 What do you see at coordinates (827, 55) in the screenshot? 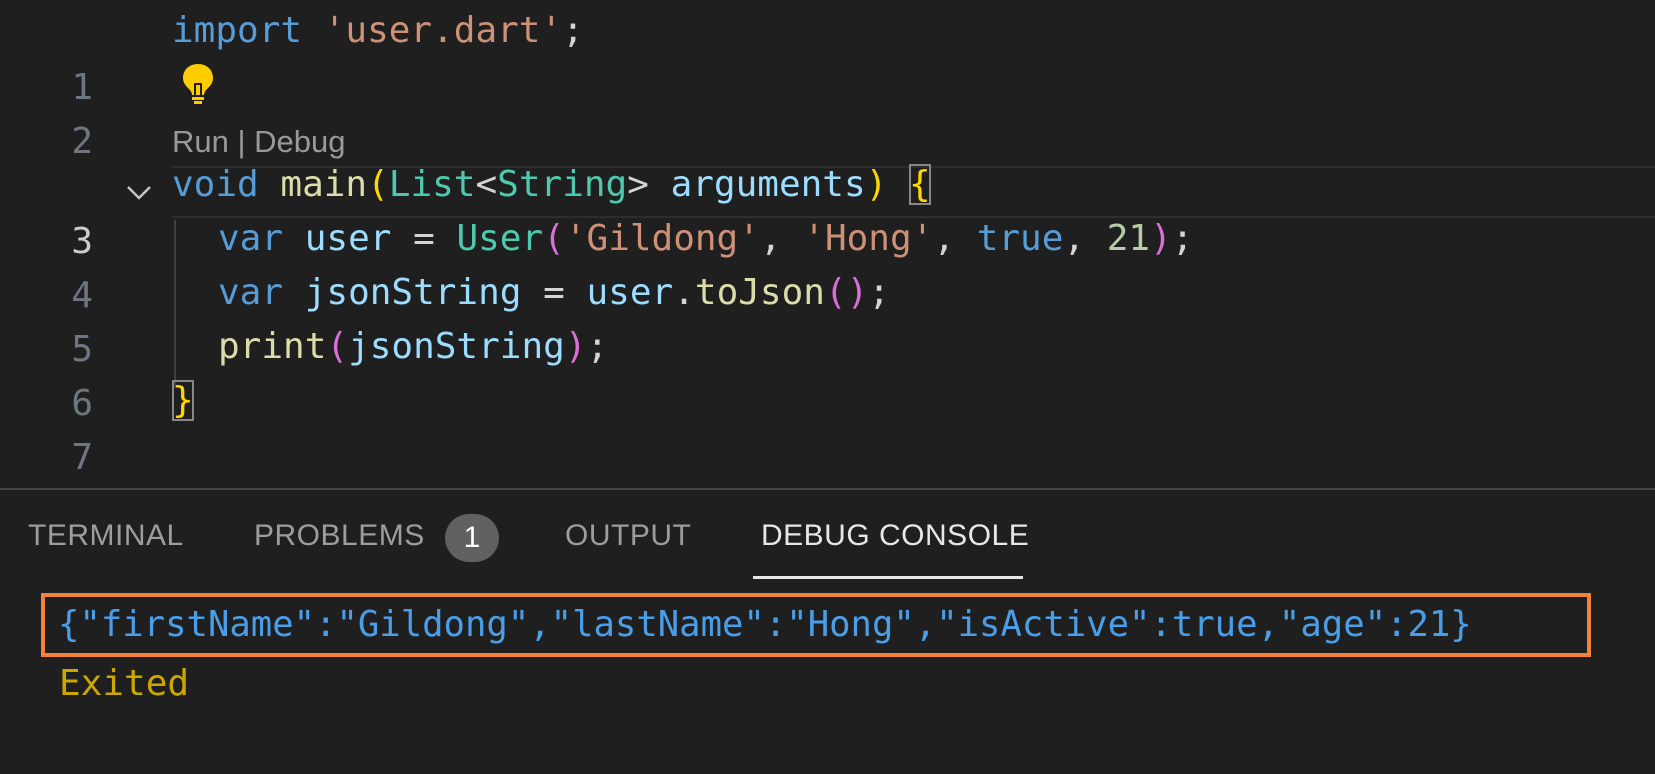
I see `code-line-1: 1 import 'user.dart';` at bounding box center [827, 55].